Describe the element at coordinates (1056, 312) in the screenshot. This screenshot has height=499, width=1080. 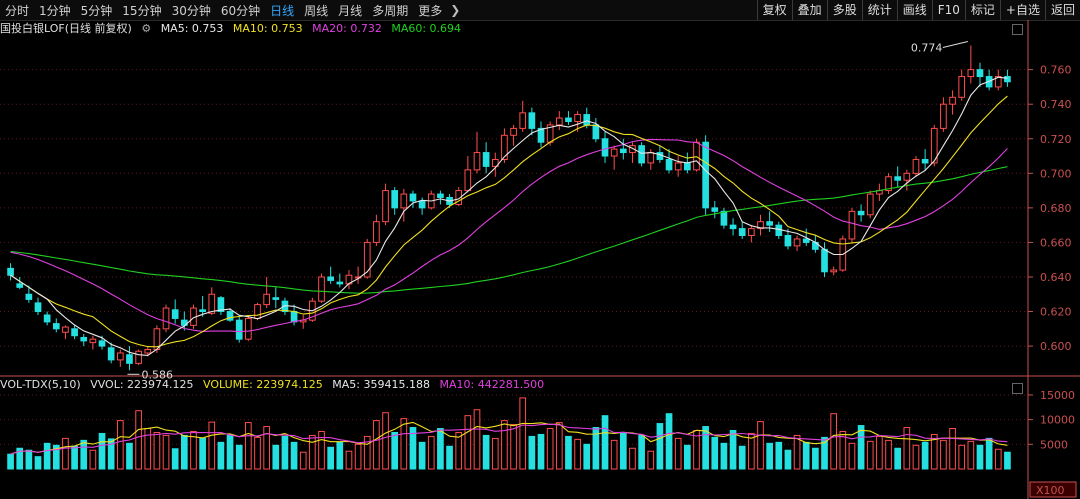
I see `price-tick-label: 0.620` at that location.